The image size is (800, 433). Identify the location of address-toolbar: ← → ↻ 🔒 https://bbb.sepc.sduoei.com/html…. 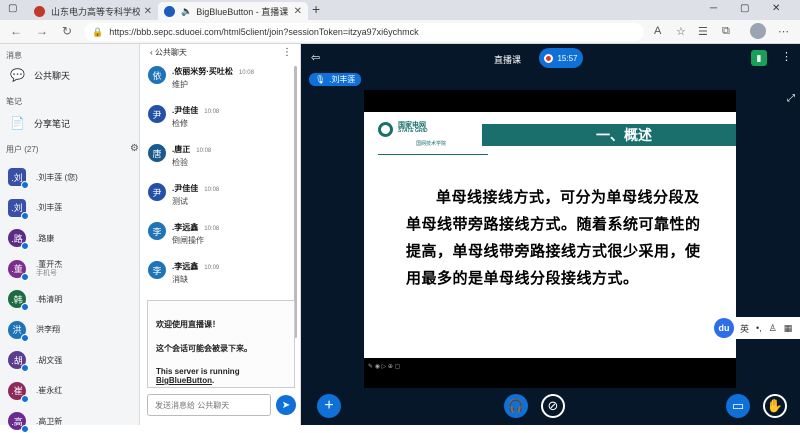
(400, 32).